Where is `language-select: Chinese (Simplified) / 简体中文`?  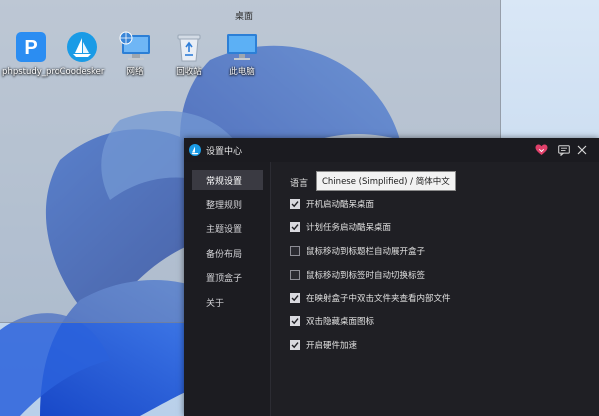 language-select: Chinese (Simplified) / 简体中文 is located at coordinates (386, 181).